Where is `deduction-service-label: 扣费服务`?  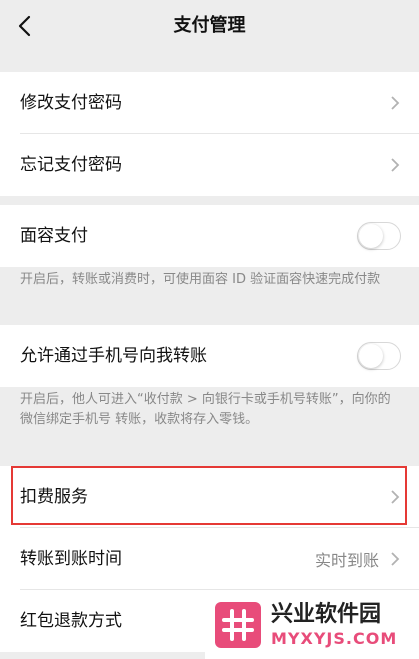
deduction-service-label: 扣费服务 is located at coordinates (54, 497).